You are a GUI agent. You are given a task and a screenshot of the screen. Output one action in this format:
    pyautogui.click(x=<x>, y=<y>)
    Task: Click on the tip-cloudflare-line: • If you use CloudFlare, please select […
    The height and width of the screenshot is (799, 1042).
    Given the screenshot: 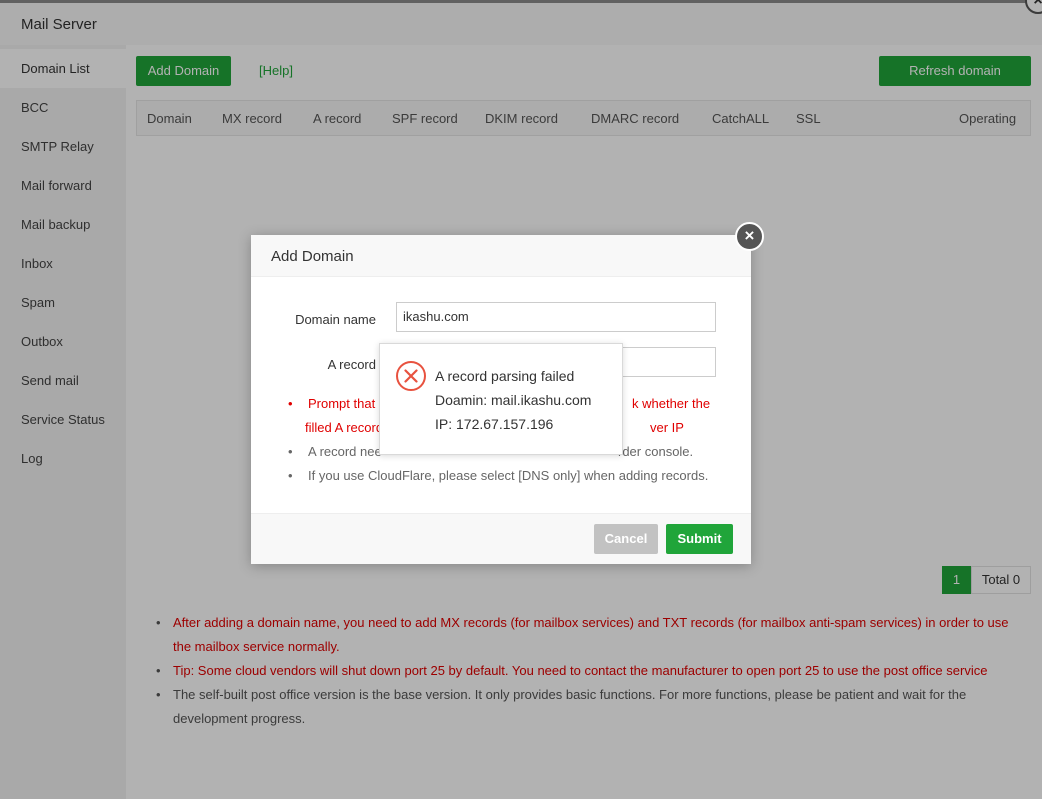 What is the action you would take?
    pyautogui.click(x=503, y=476)
    